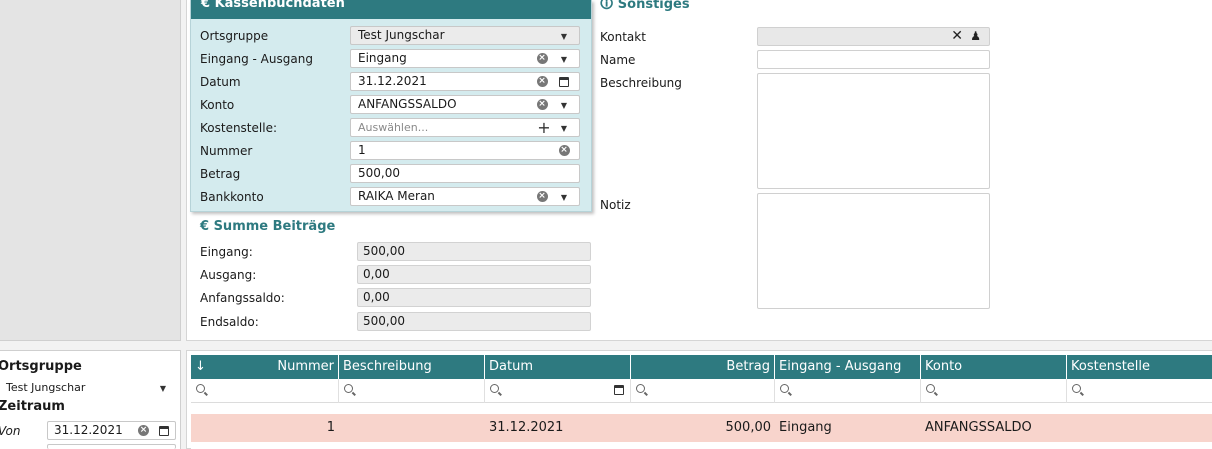 The image size is (1212, 449). I want to click on filter-kostenstelle, so click(1139, 391).